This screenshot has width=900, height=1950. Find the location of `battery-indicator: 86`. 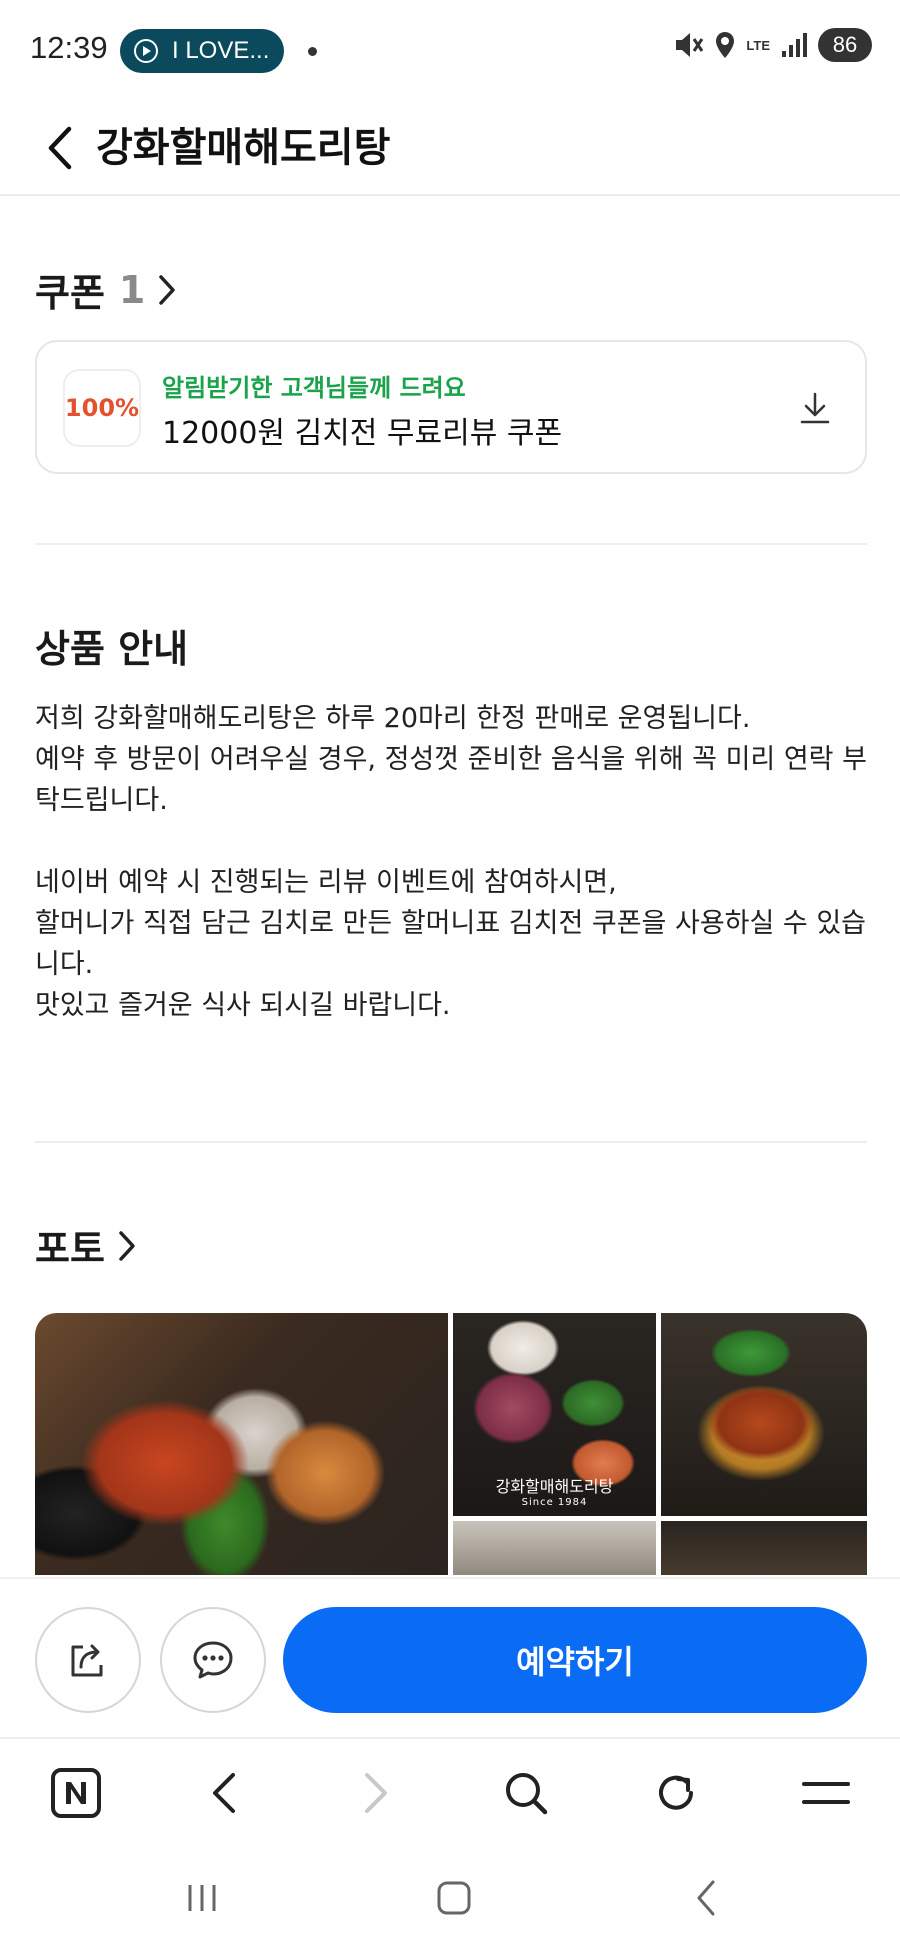

battery-indicator: 86 is located at coordinates (845, 45).